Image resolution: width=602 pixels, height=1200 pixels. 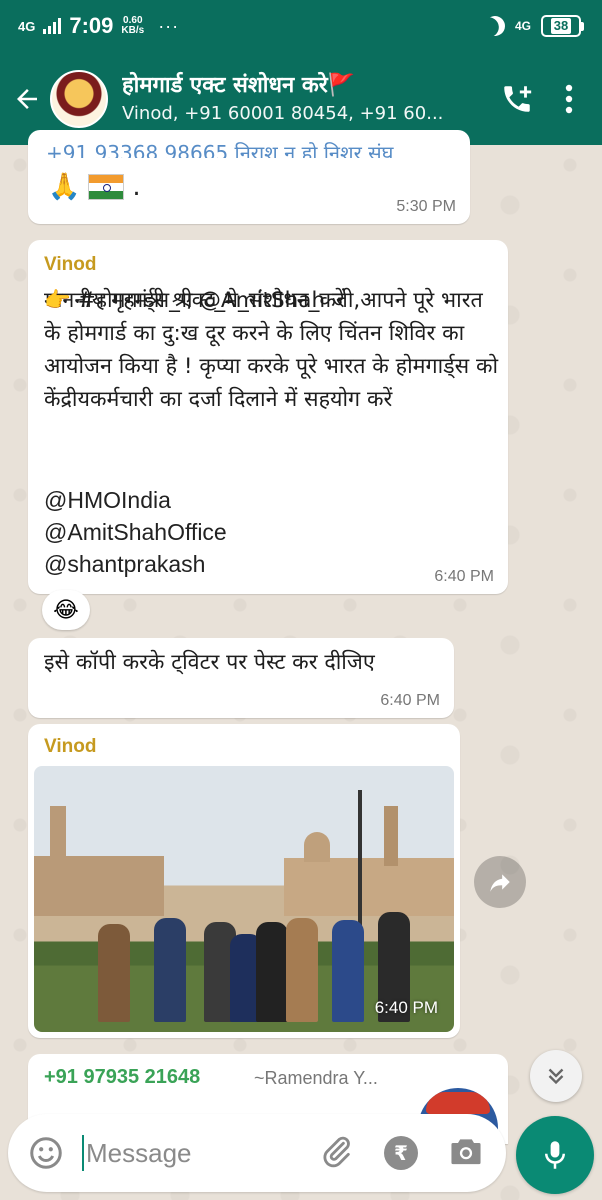 What do you see at coordinates (27, 26) in the screenshot?
I see `network-type: 4G` at bounding box center [27, 26].